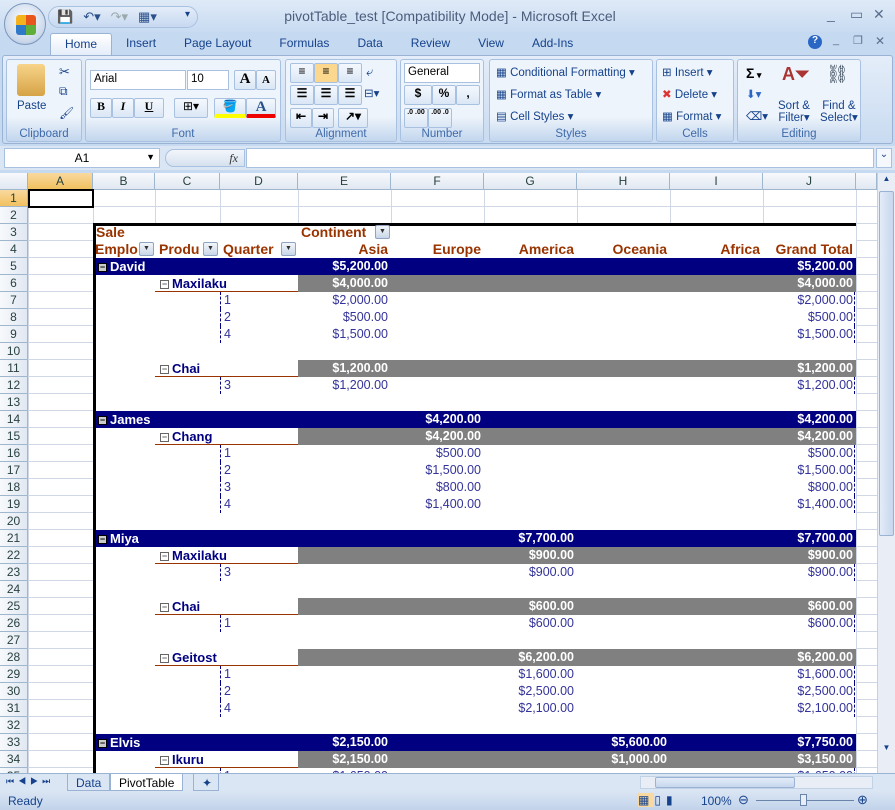 The height and width of the screenshot is (810, 895). Describe the element at coordinates (350, 73) in the screenshot. I see `bottom-align-icon: ≡` at that location.